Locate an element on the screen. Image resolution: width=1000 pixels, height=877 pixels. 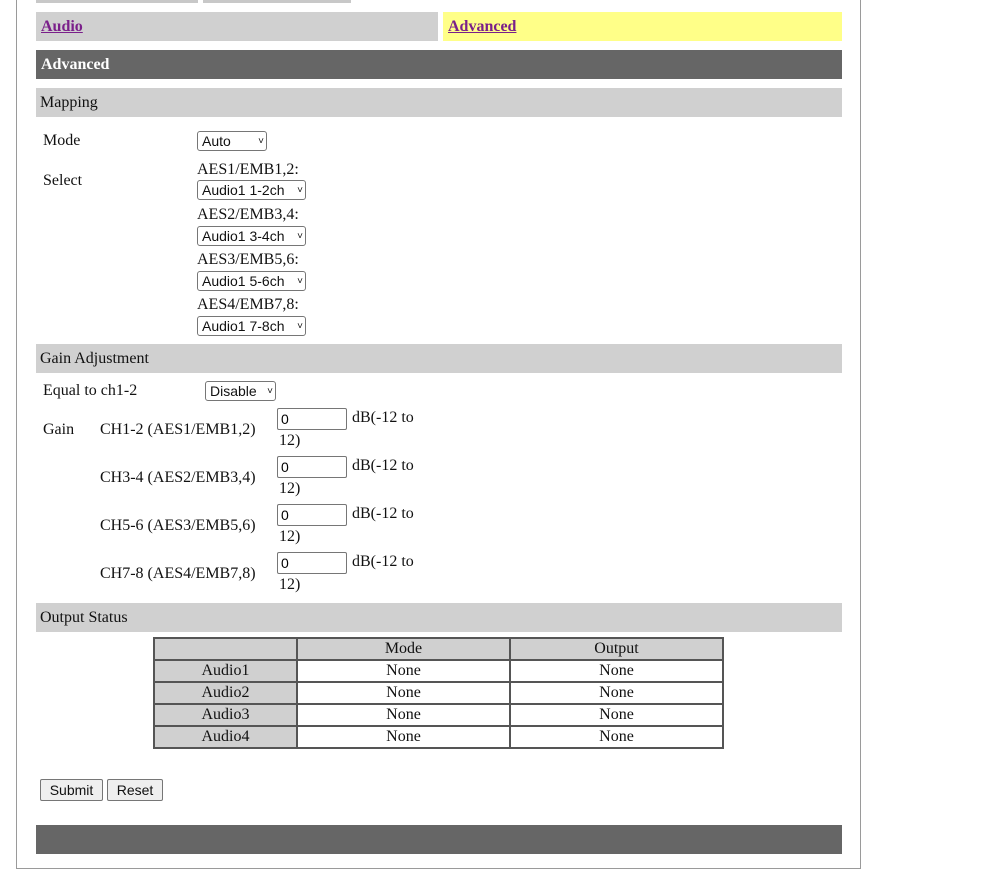
submit-button: Submit is located at coordinates (71, 790).